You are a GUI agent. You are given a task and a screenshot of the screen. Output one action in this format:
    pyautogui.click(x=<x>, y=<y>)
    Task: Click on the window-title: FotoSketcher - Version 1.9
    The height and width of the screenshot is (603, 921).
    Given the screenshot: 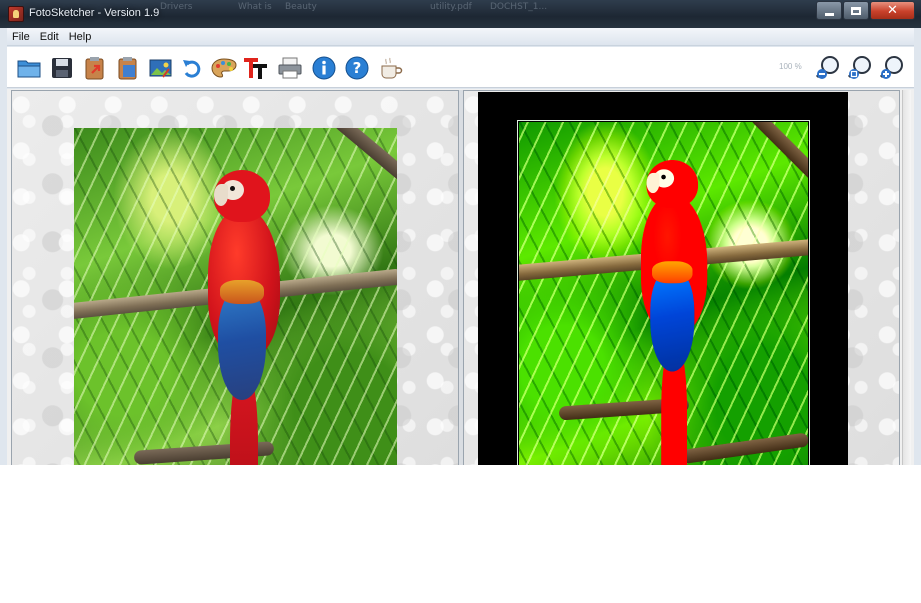 What is the action you would take?
    pyautogui.click(x=94, y=13)
    